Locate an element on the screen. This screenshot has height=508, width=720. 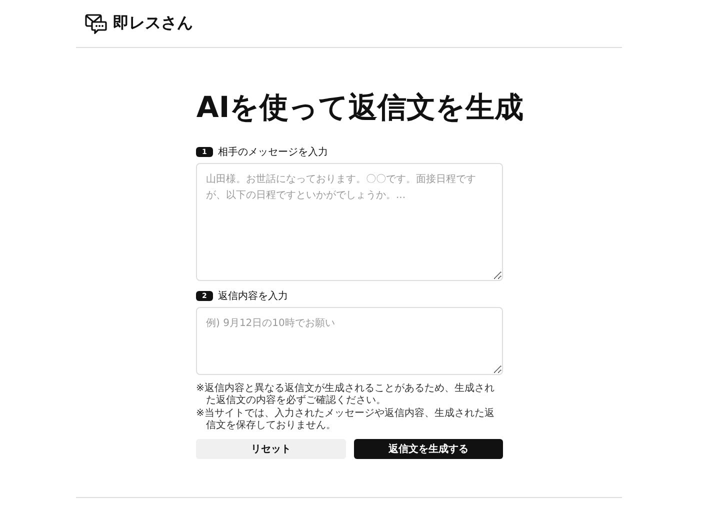
field-label: 相手のメッセージを入力 is located at coordinates (273, 152).